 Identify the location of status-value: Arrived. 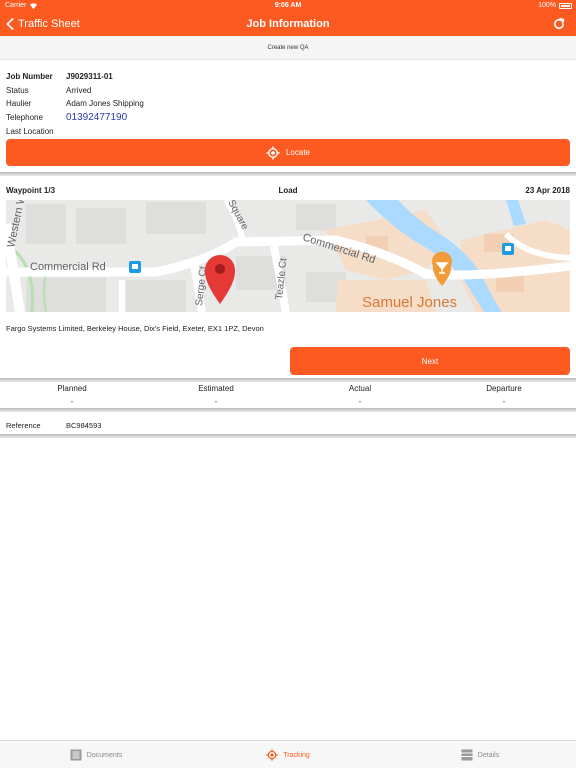
(79, 90).